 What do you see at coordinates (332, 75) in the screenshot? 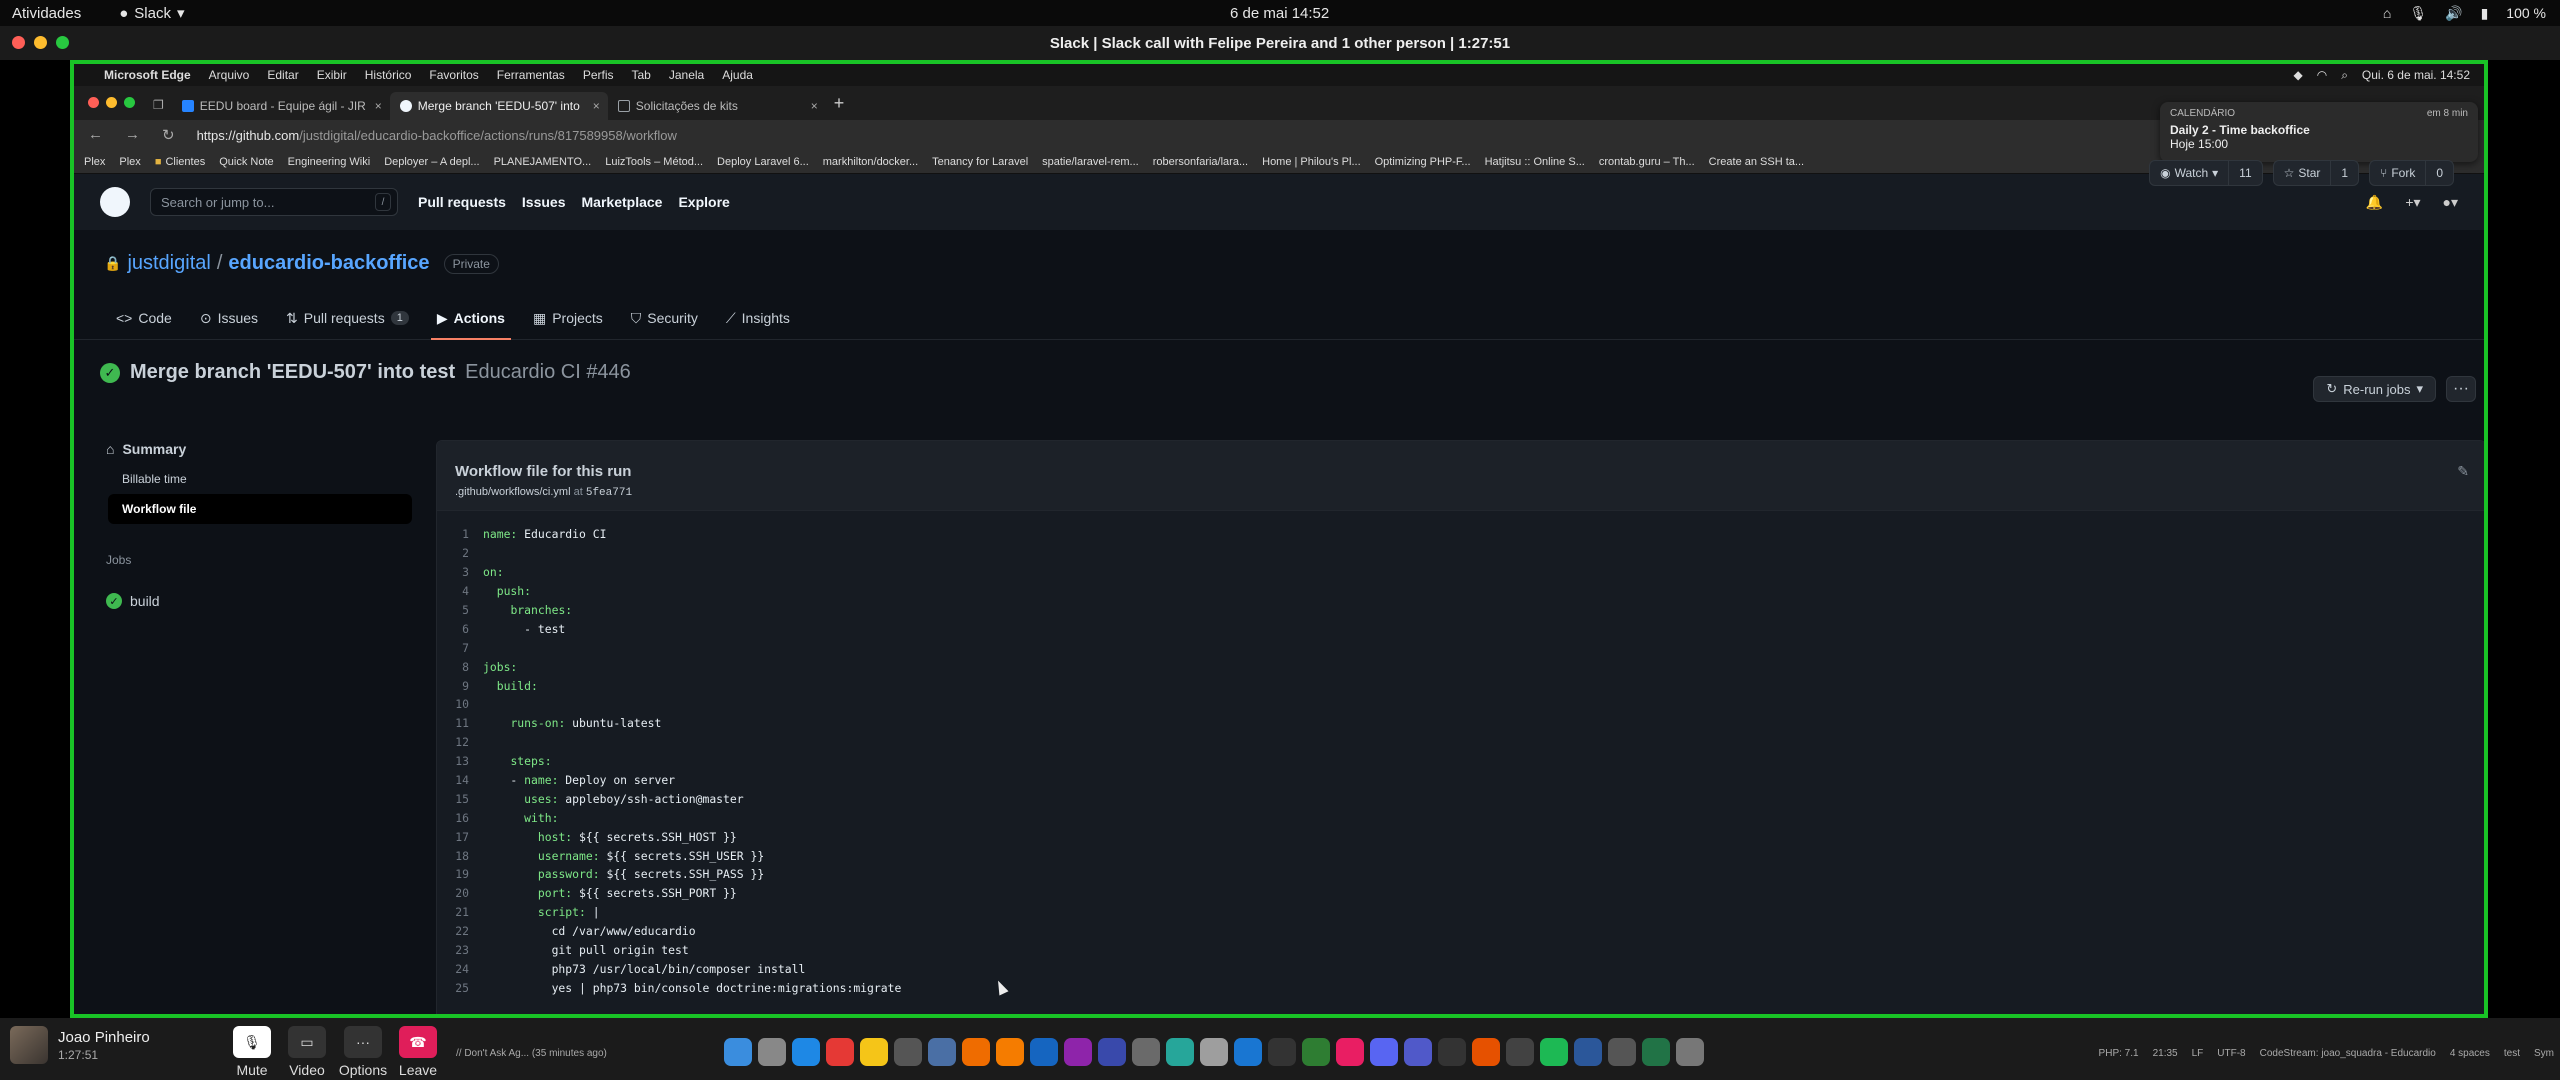
I see `menu-exibir: Exibir` at bounding box center [332, 75].